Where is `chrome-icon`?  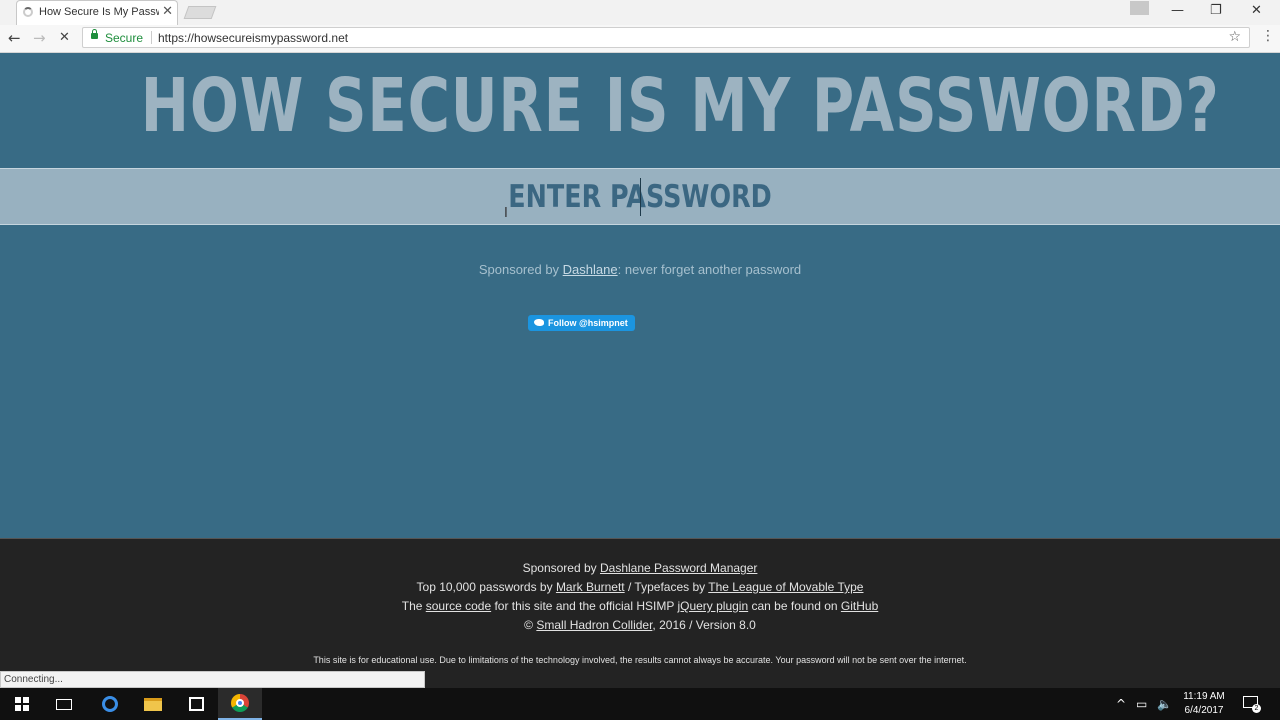
chrome-icon is located at coordinates (240, 703).